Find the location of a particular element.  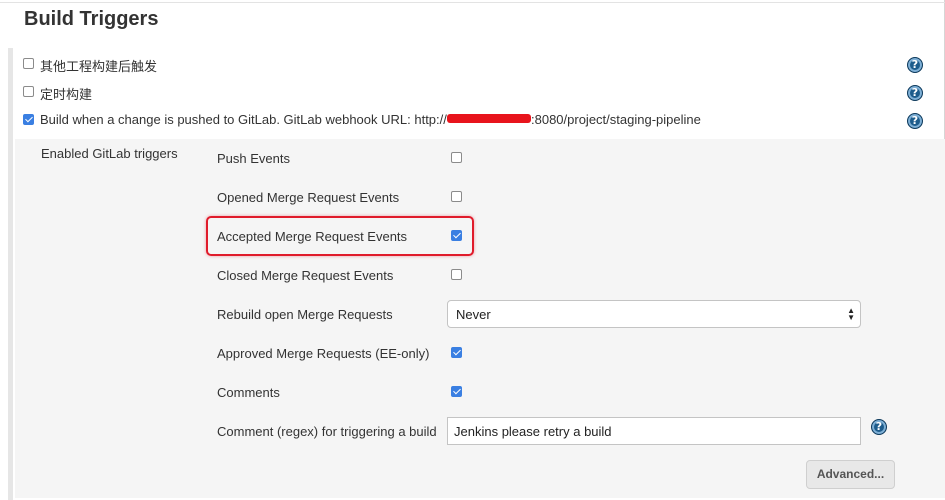

opened-mr-events-checkbox is located at coordinates (456, 196).